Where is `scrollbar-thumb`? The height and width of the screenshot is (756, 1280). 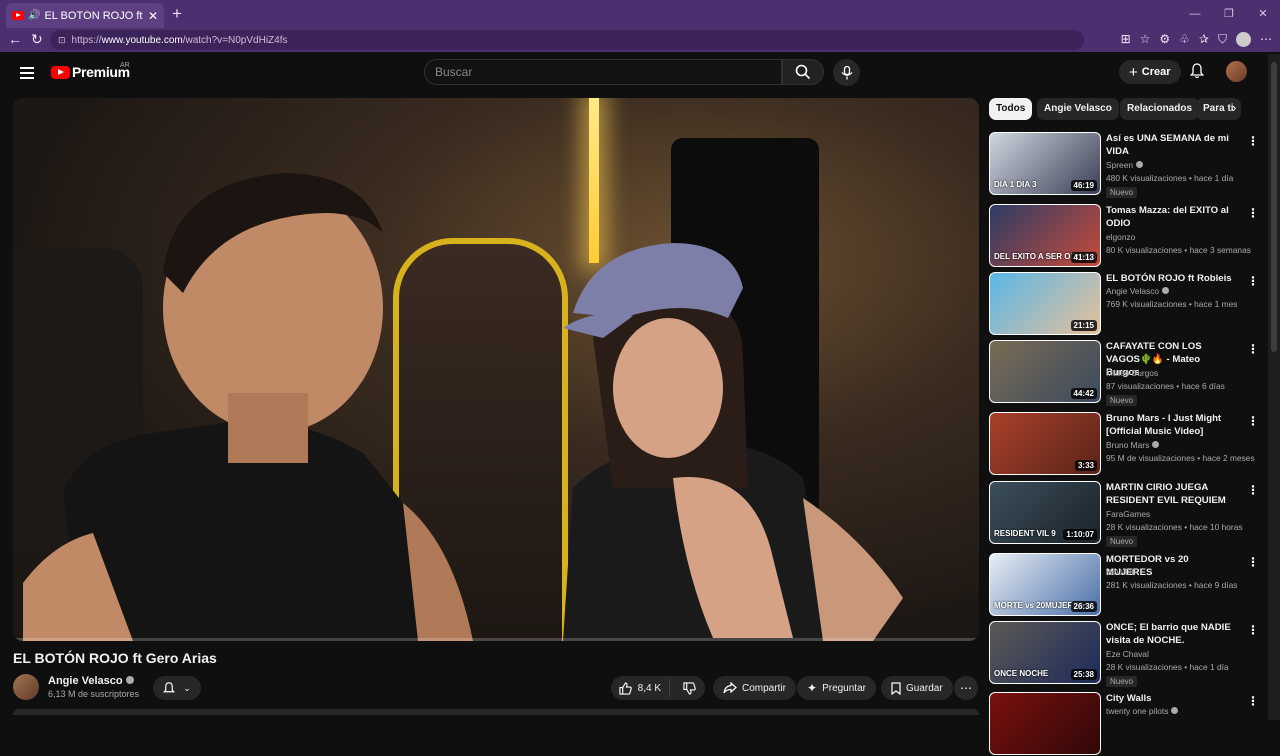
scrollbar-thumb is located at coordinates (1274, 207).